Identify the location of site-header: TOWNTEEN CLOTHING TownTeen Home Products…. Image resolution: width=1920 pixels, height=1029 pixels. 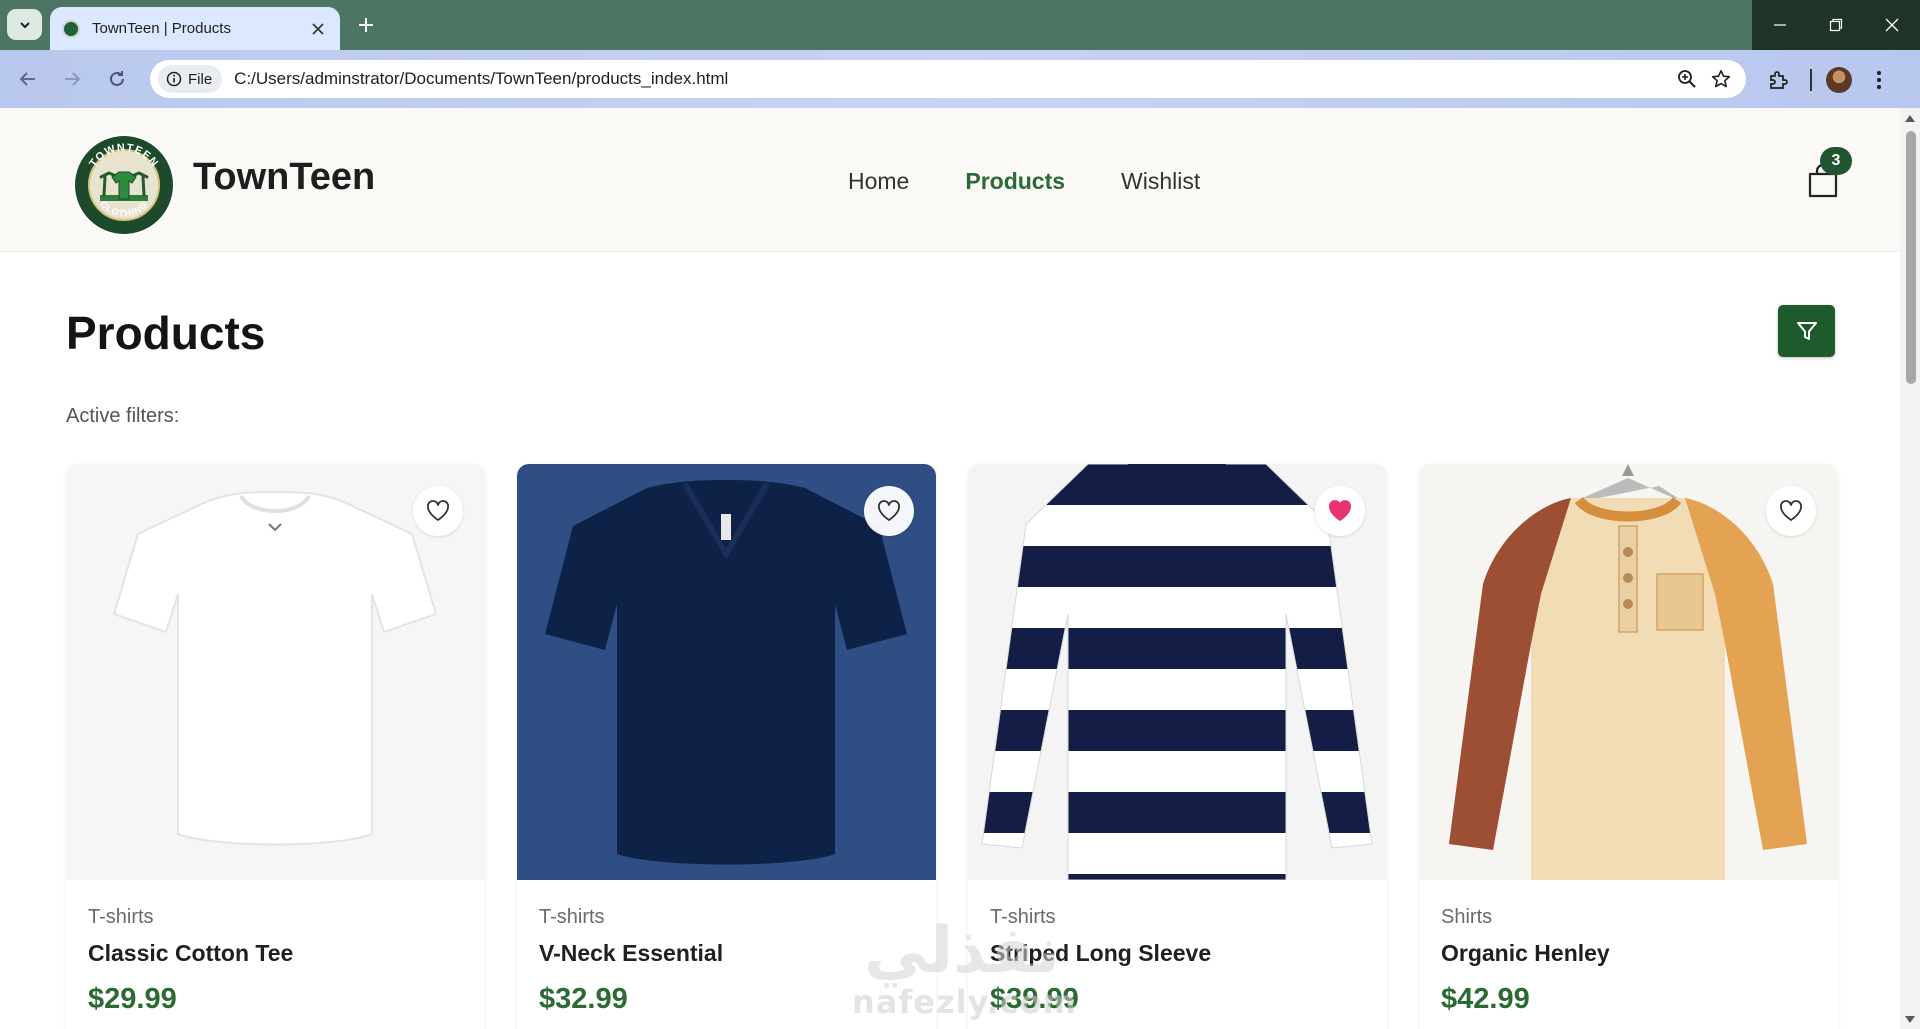
(950, 180).